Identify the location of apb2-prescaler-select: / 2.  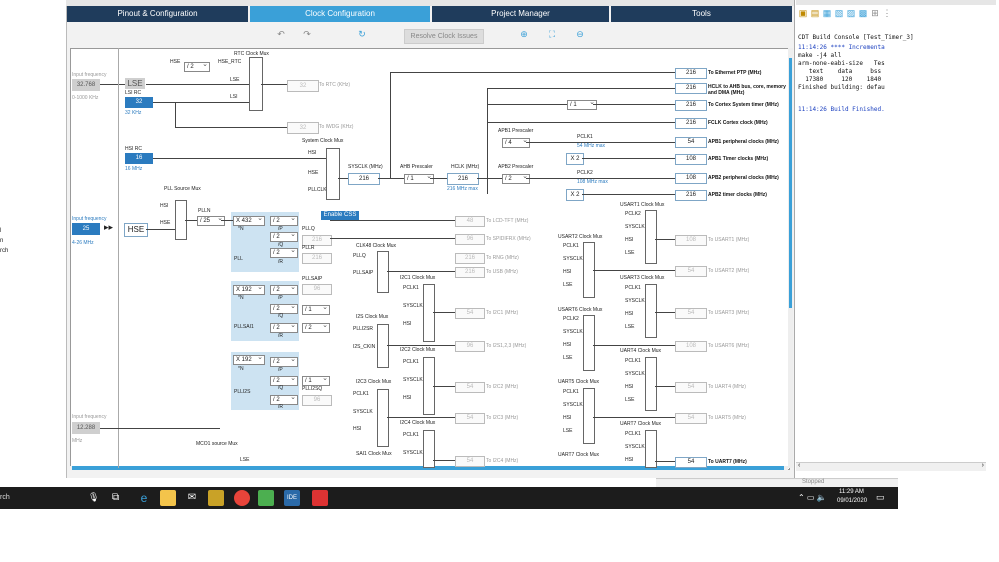
(516, 178).